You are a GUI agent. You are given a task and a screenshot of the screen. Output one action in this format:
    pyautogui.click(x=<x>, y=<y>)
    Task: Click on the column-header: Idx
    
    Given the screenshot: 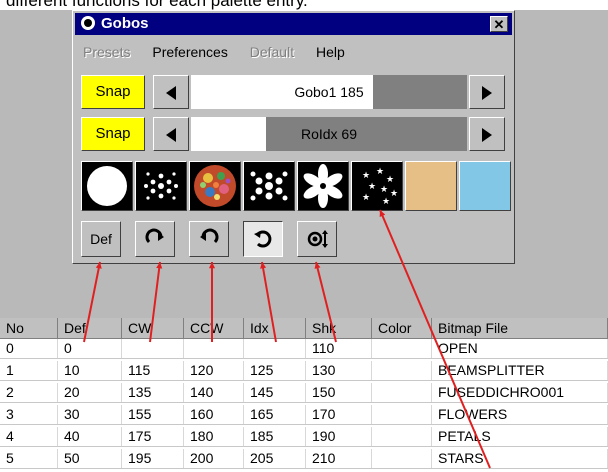 What is the action you would take?
    pyautogui.click(x=275, y=328)
    